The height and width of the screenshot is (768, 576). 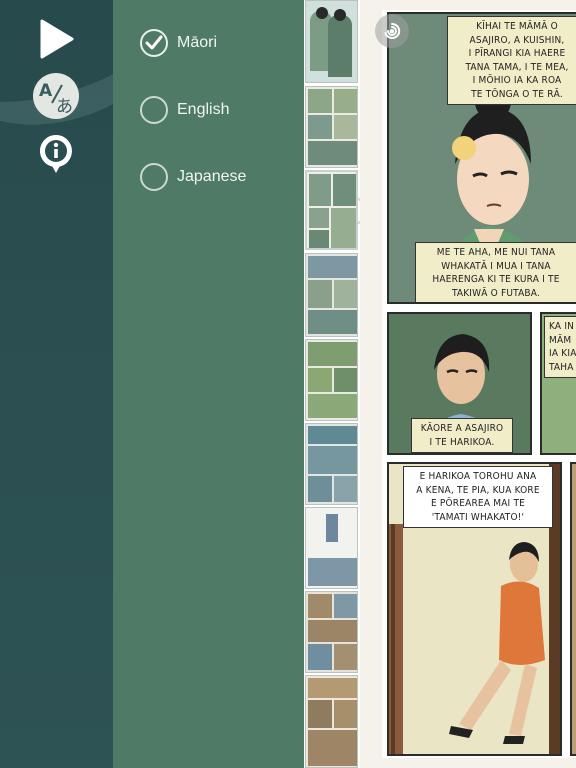 What do you see at coordinates (331, 210) in the screenshot?
I see `page-thumbnail-current` at bounding box center [331, 210].